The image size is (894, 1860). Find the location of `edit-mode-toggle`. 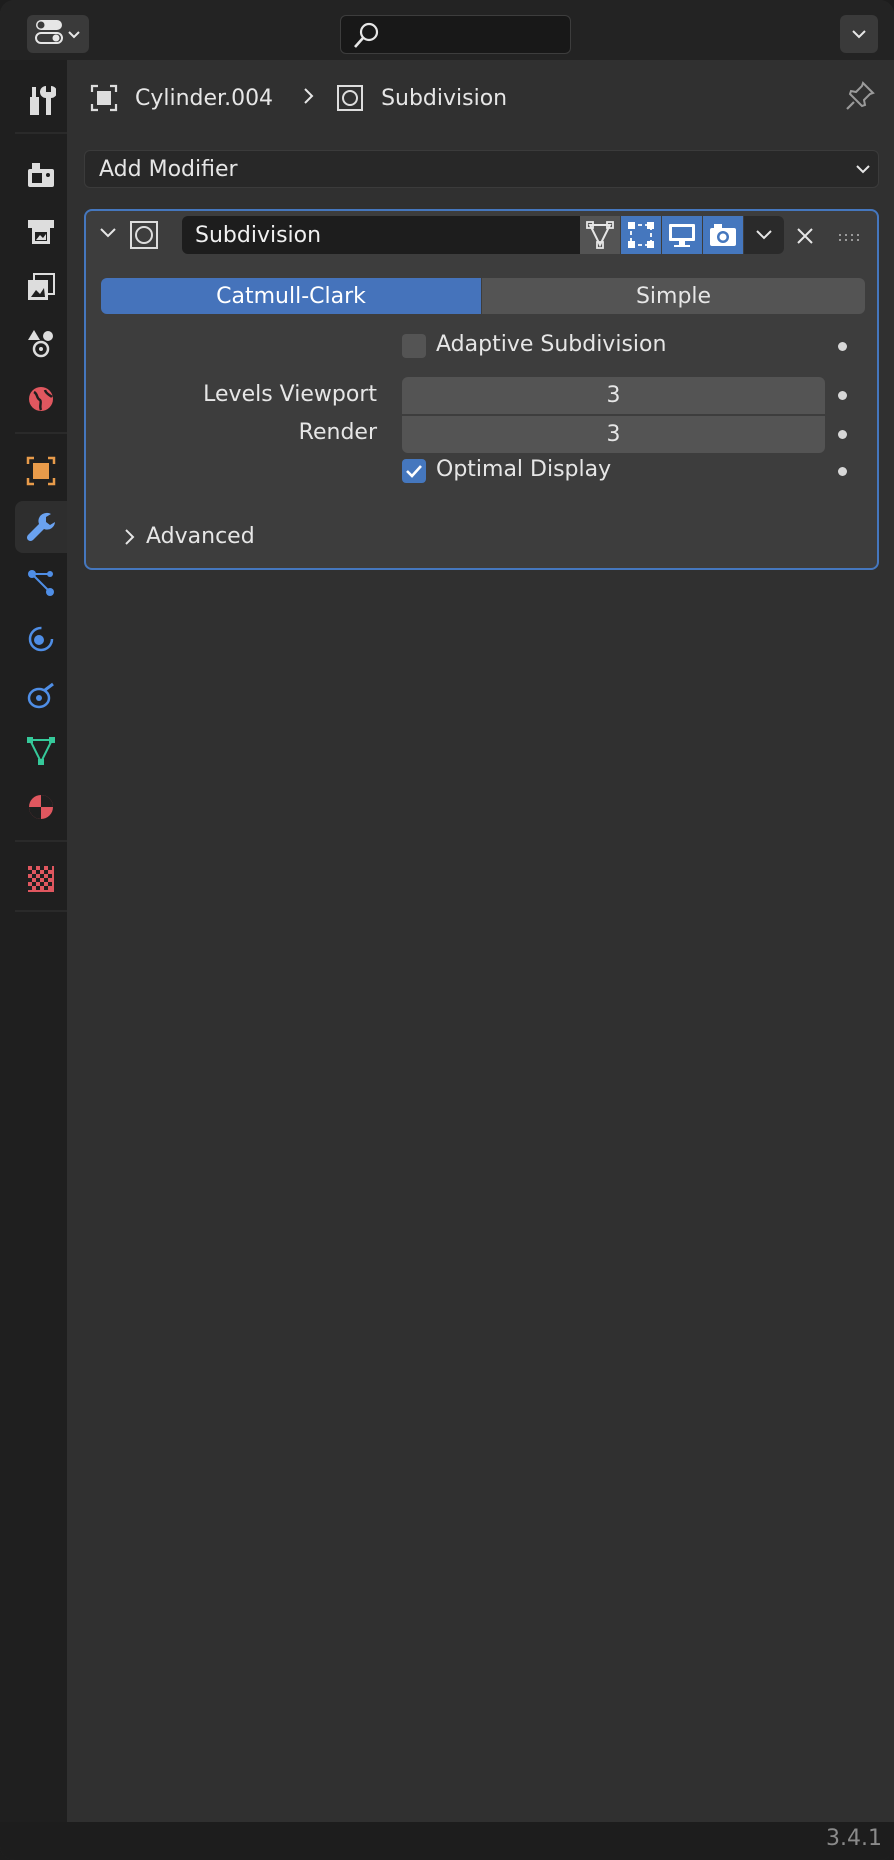

edit-mode-toggle is located at coordinates (641, 235).